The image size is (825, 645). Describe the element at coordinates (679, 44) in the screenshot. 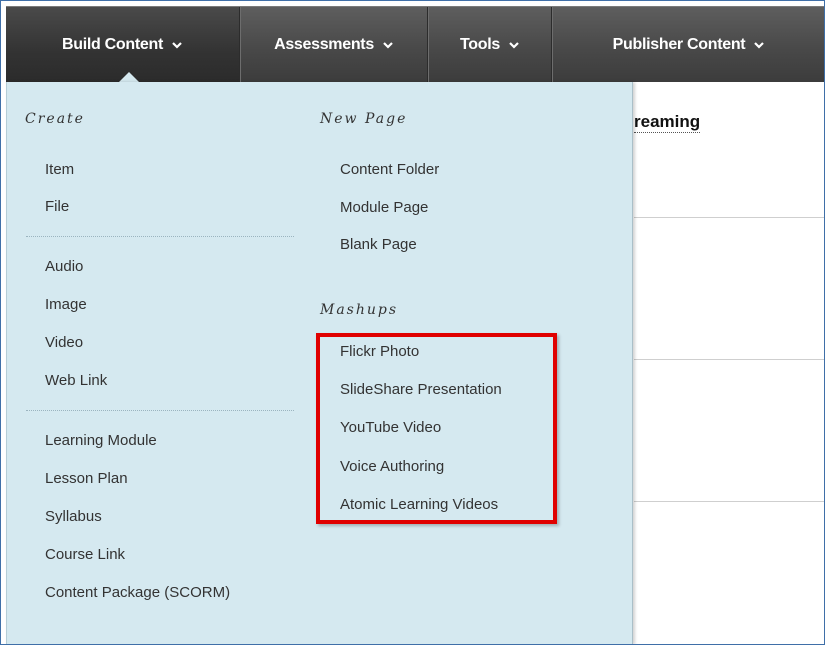

I see `tab-label: Publisher Content` at that location.